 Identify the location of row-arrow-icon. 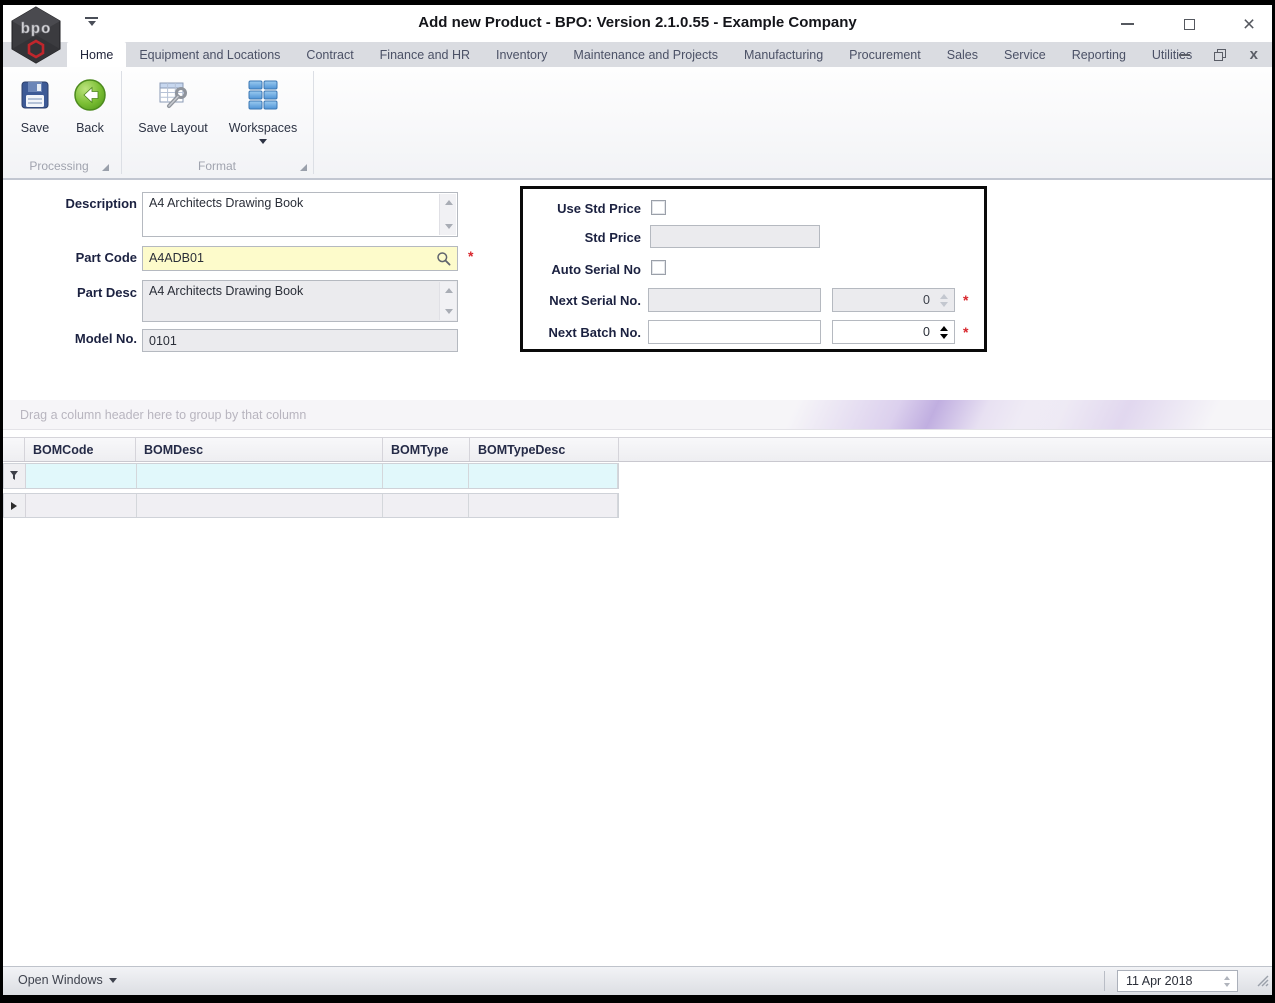
(14, 505).